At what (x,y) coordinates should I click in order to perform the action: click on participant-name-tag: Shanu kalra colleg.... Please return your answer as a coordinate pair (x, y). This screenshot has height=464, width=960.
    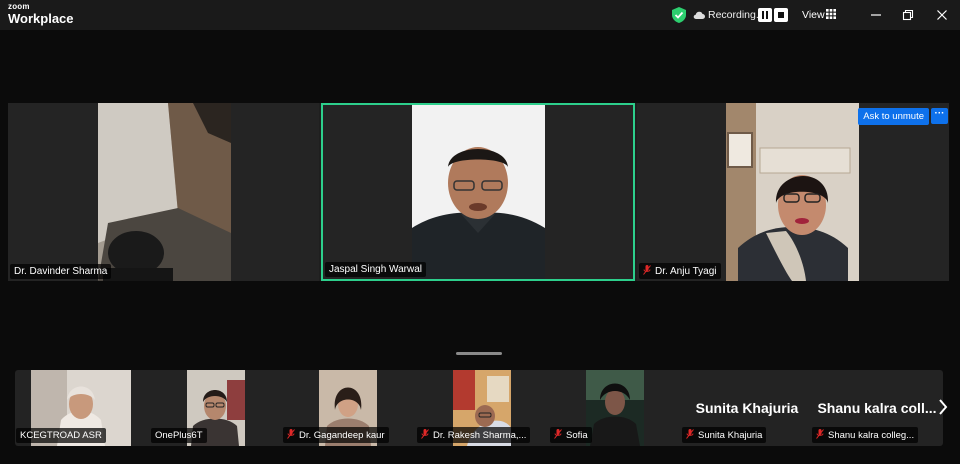
    Looking at the image, I should click on (865, 435).